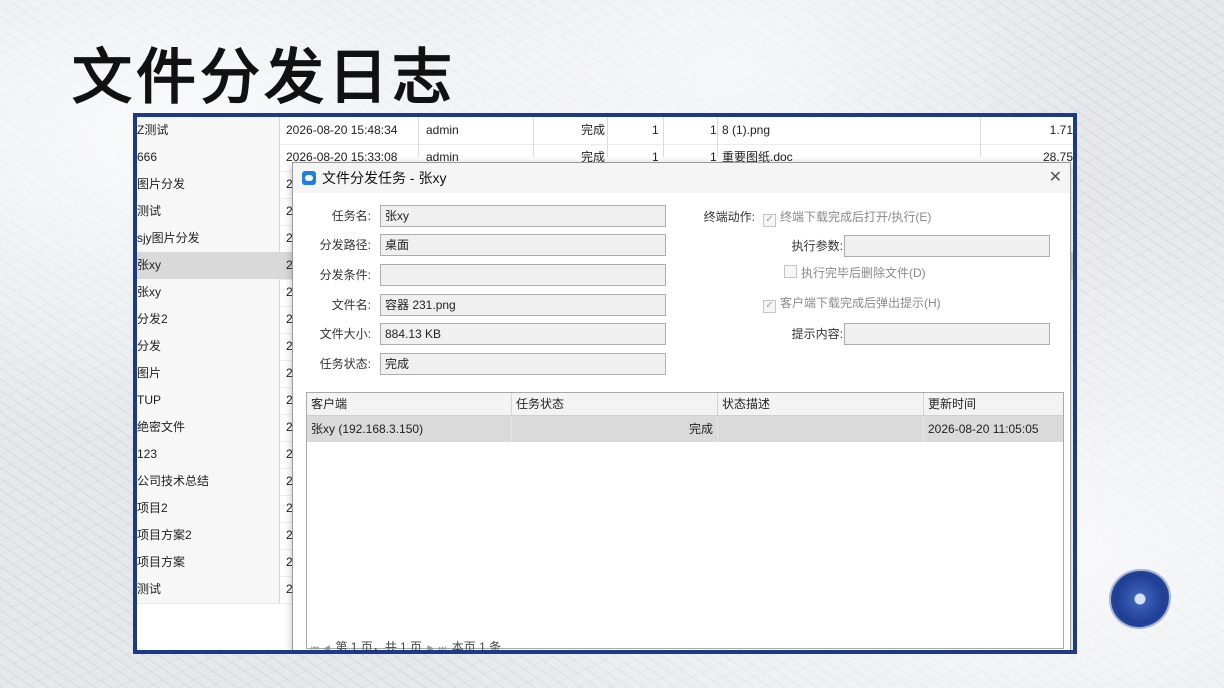 This screenshot has width=1224, height=688. I want to click on cell-name: 图片分发, so click(208, 184).